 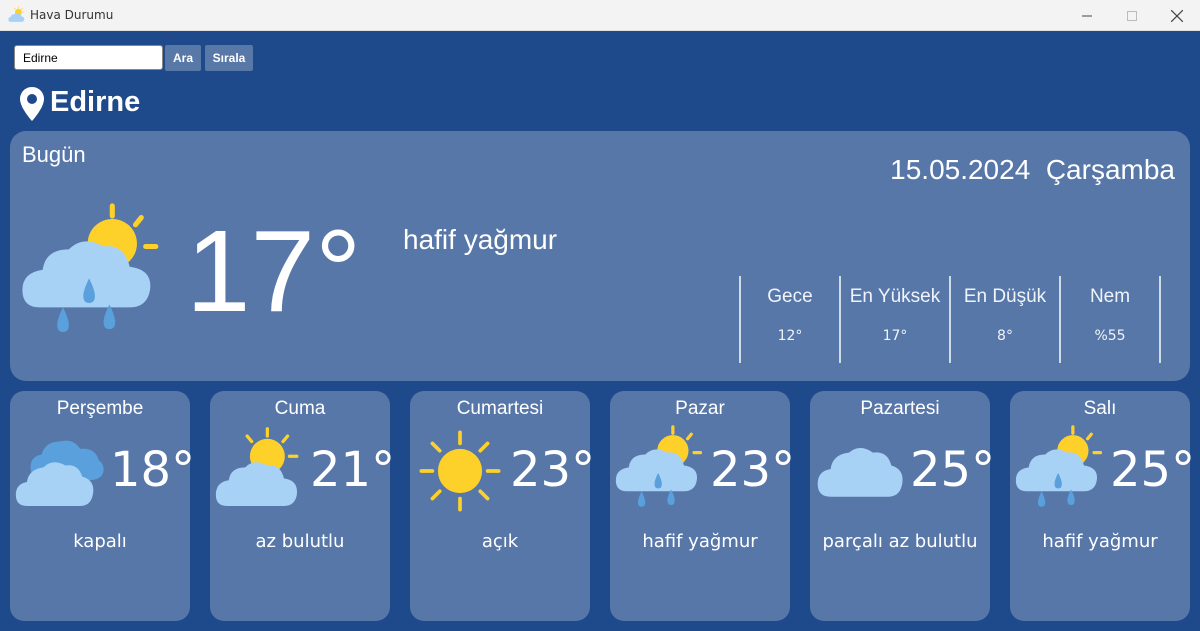 What do you see at coordinates (460, 471) in the screenshot?
I see `sun-icon` at bounding box center [460, 471].